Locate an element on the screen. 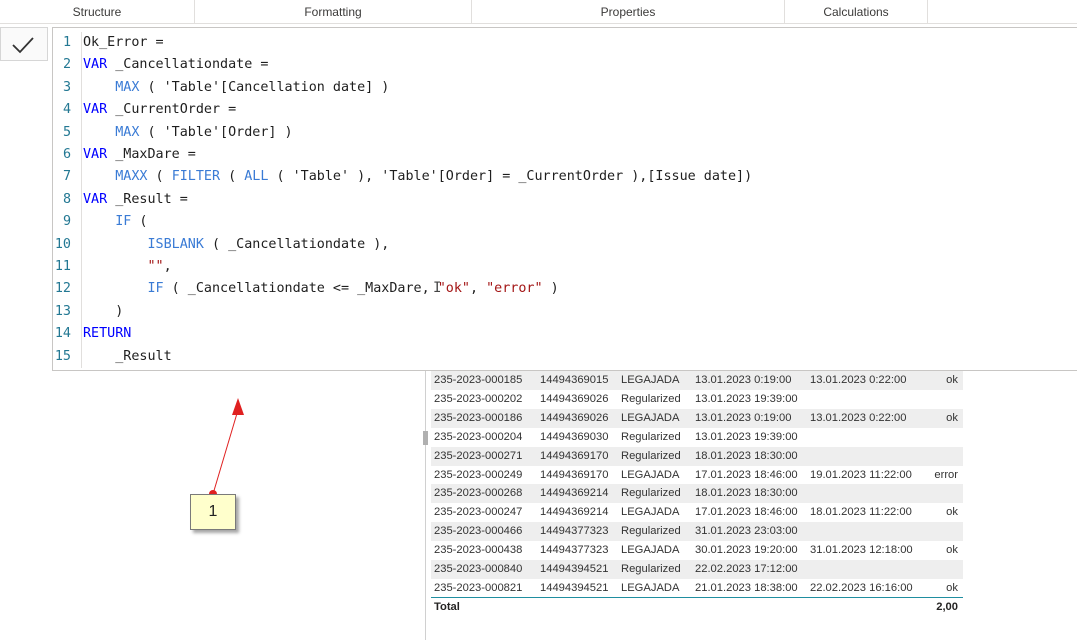 The image size is (1077, 640). table-cell: 14494369030 is located at coordinates (574, 436).